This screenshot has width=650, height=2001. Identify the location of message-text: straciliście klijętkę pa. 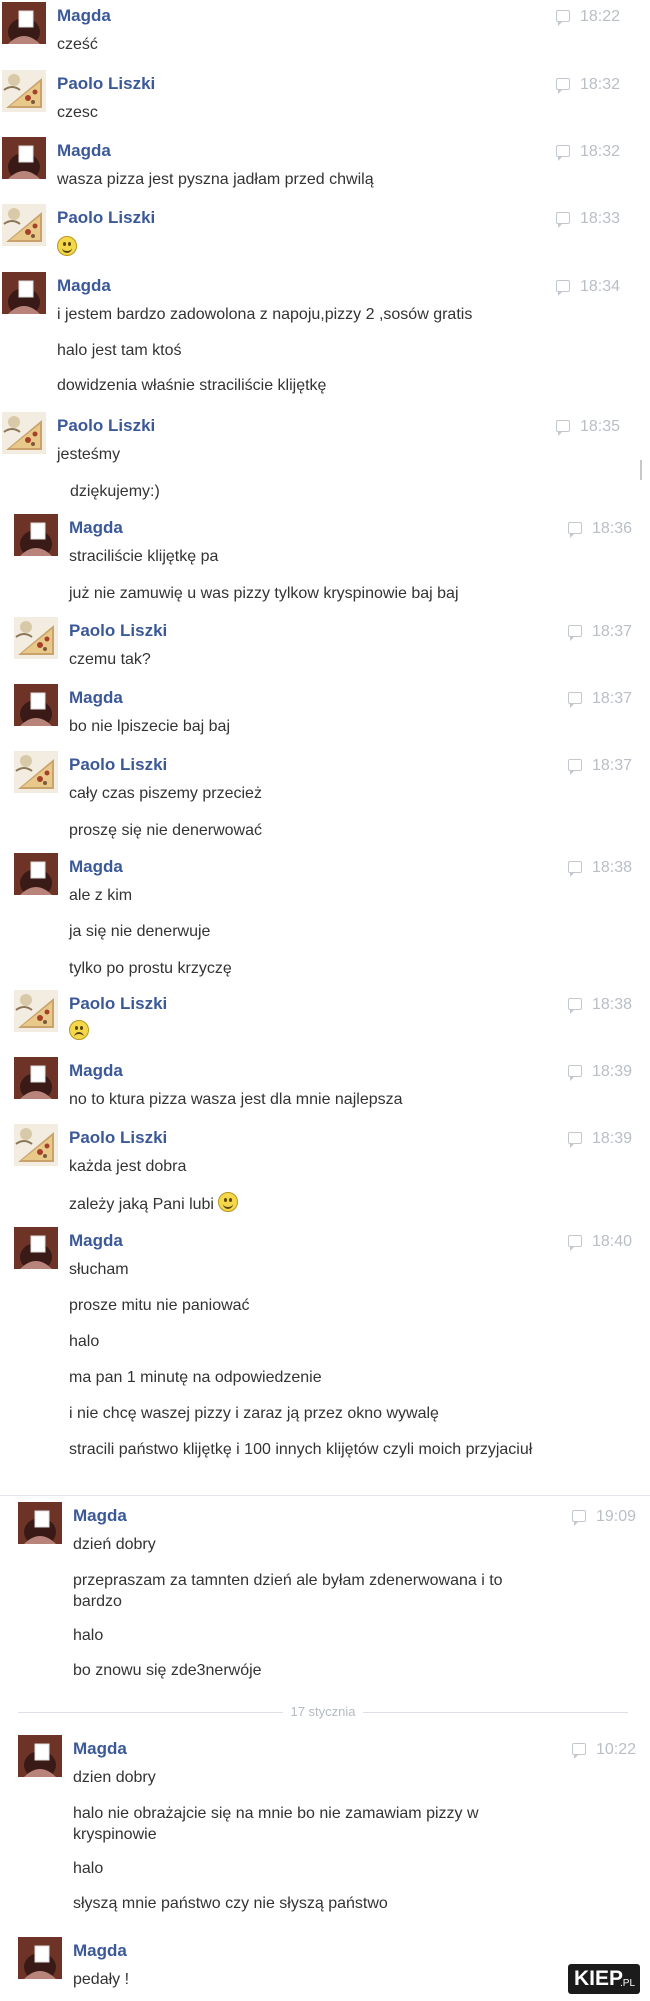
(143, 556).